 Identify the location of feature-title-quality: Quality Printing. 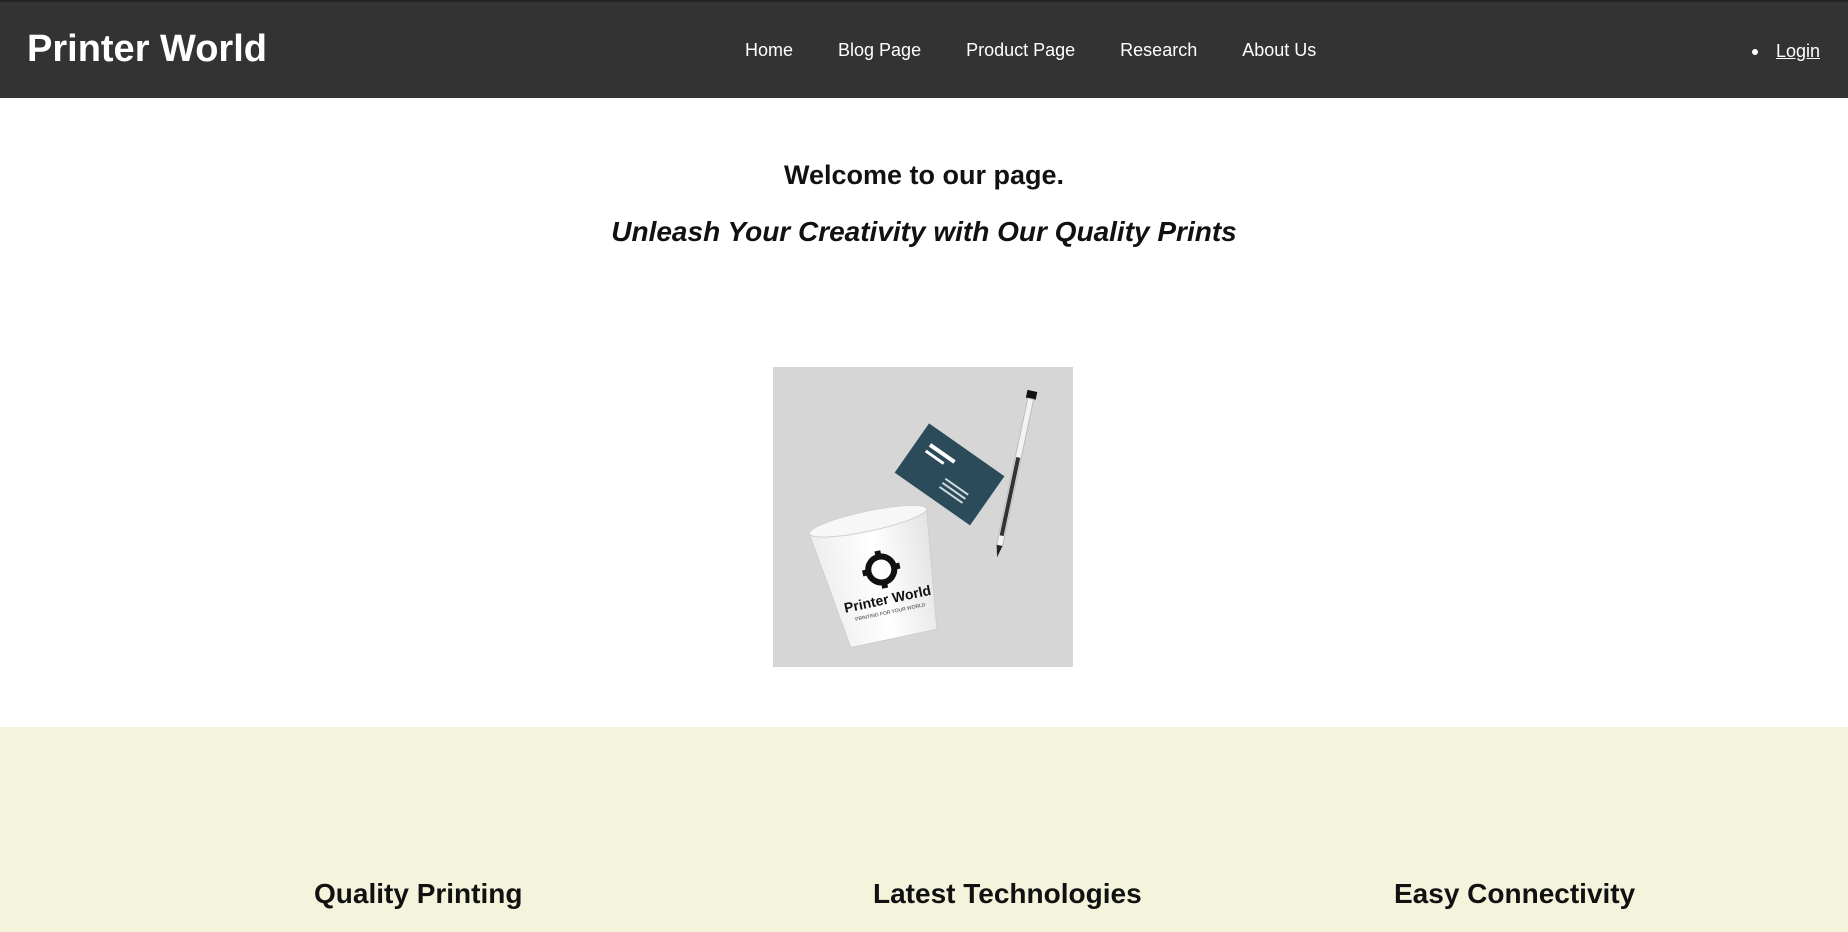
(418, 893).